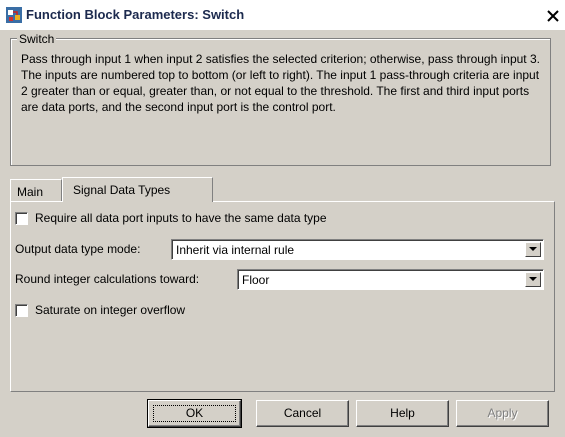 The image size is (565, 437). I want to click on ok-button: OK, so click(194, 413).